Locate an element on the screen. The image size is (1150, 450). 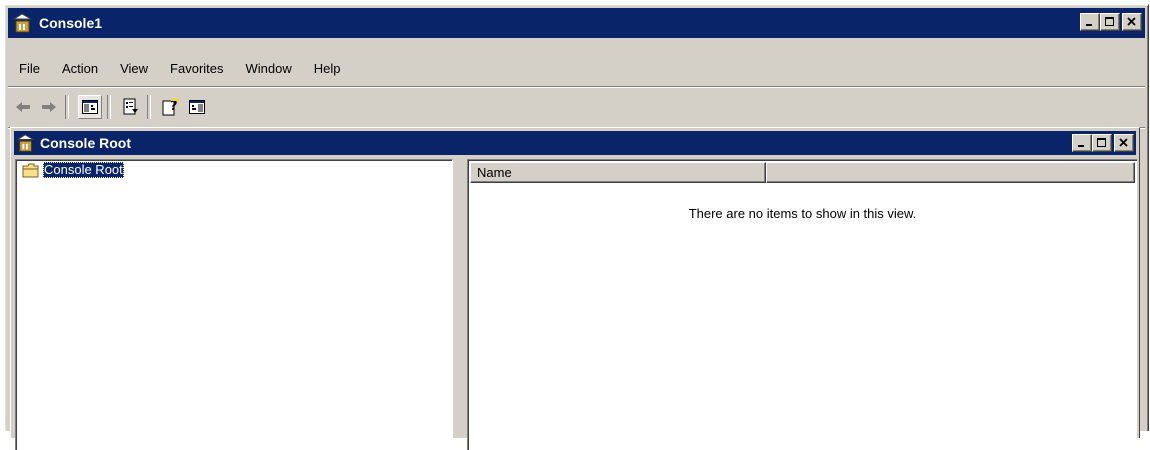
title-bar: Console1 is located at coordinates (576, 23).